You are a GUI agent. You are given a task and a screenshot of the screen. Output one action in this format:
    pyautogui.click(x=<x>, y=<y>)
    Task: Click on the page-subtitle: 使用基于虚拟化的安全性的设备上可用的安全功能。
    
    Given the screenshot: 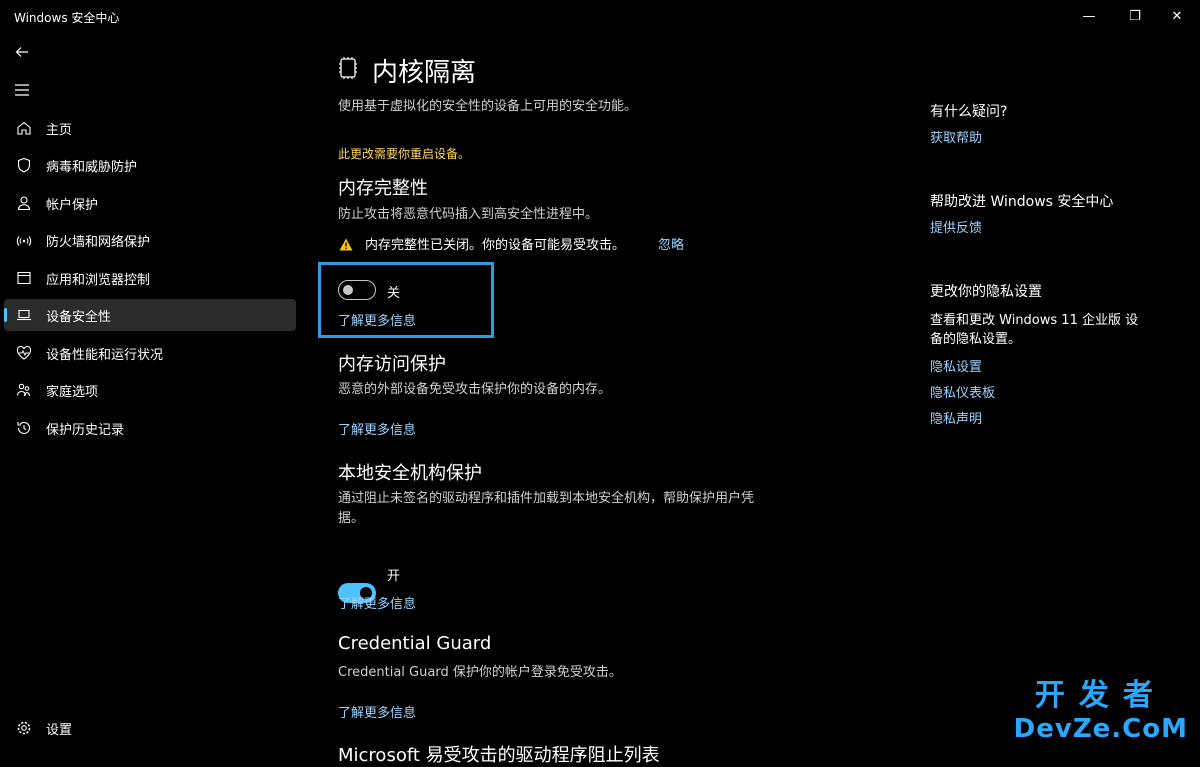 What is the action you would take?
    pyautogui.click(x=488, y=106)
    